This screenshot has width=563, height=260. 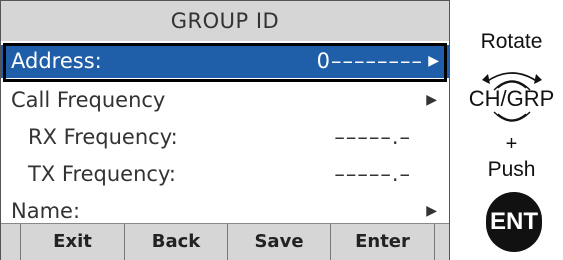 What do you see at coordinates (511, 169) in the screenshot?
I see `push-label: Push` at bounding box center [511, 169].